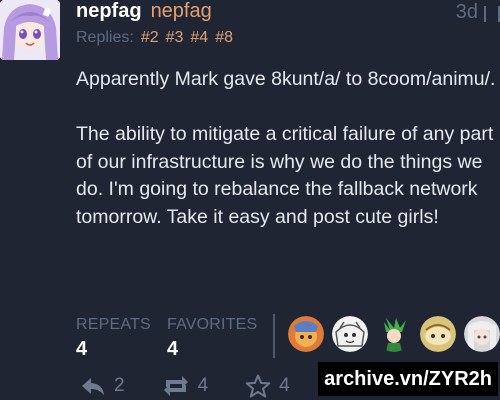 This screenshot has width=500, height=400. What do you see at coordinates (175, 38) in the screenshot?
I see `reply-link: #3` at bounding box center [175, 38].